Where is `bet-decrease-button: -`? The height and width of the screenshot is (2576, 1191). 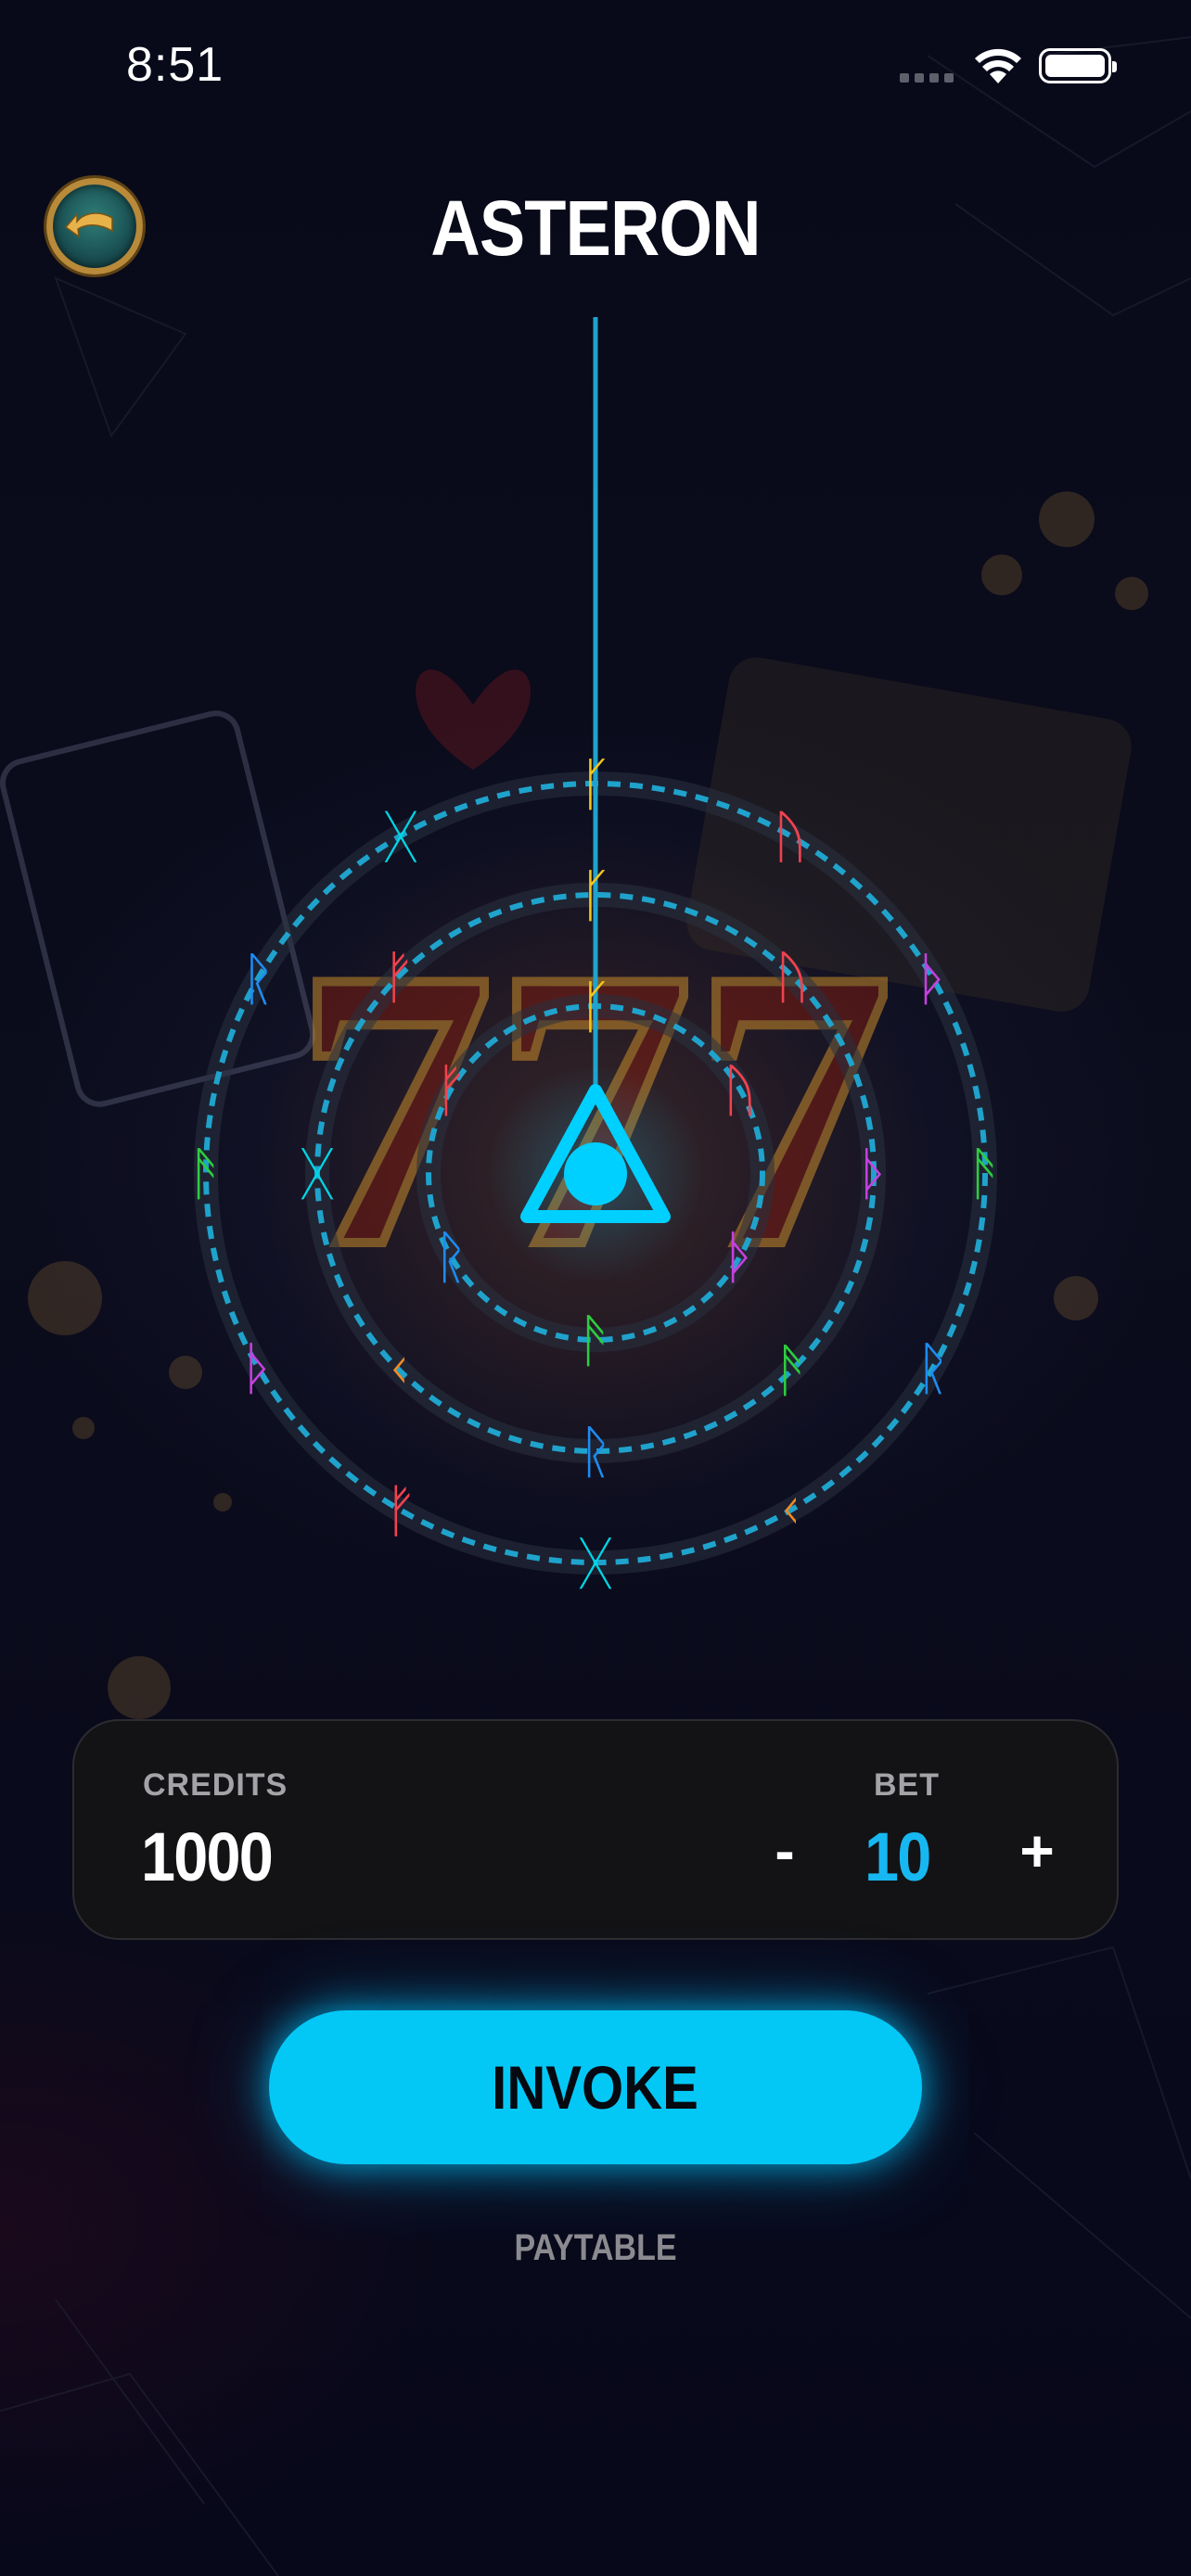
bet-decrease-button: - is located at coordinates (784, 1851).